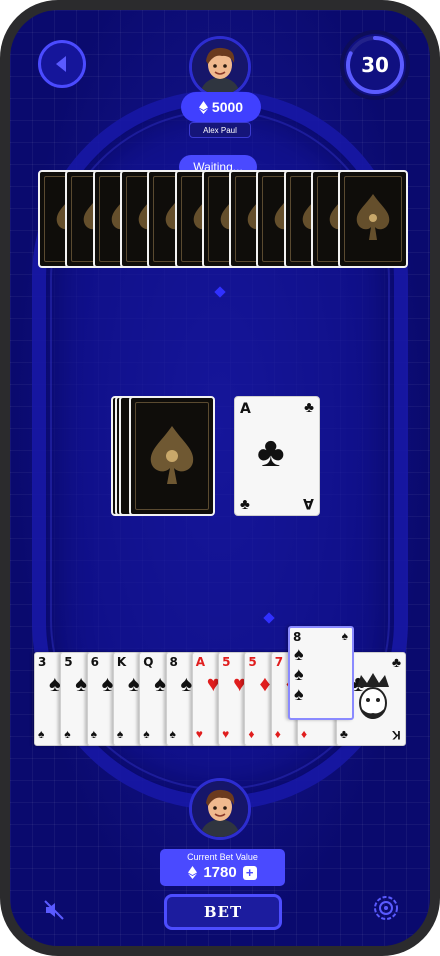  What do you see at coordinates (227, 107) in the screenshot?
I see `opponent-coins-value: 5000` at bounding box center [227, 107].